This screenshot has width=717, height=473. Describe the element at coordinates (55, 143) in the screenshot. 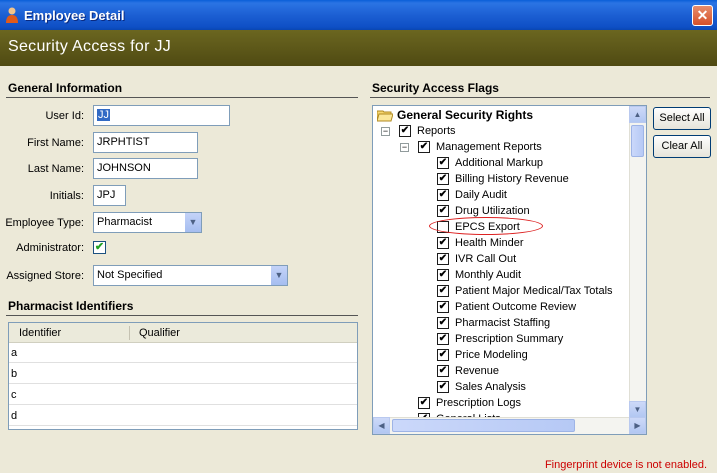

I see `first-name-label: First Name:` at that location.